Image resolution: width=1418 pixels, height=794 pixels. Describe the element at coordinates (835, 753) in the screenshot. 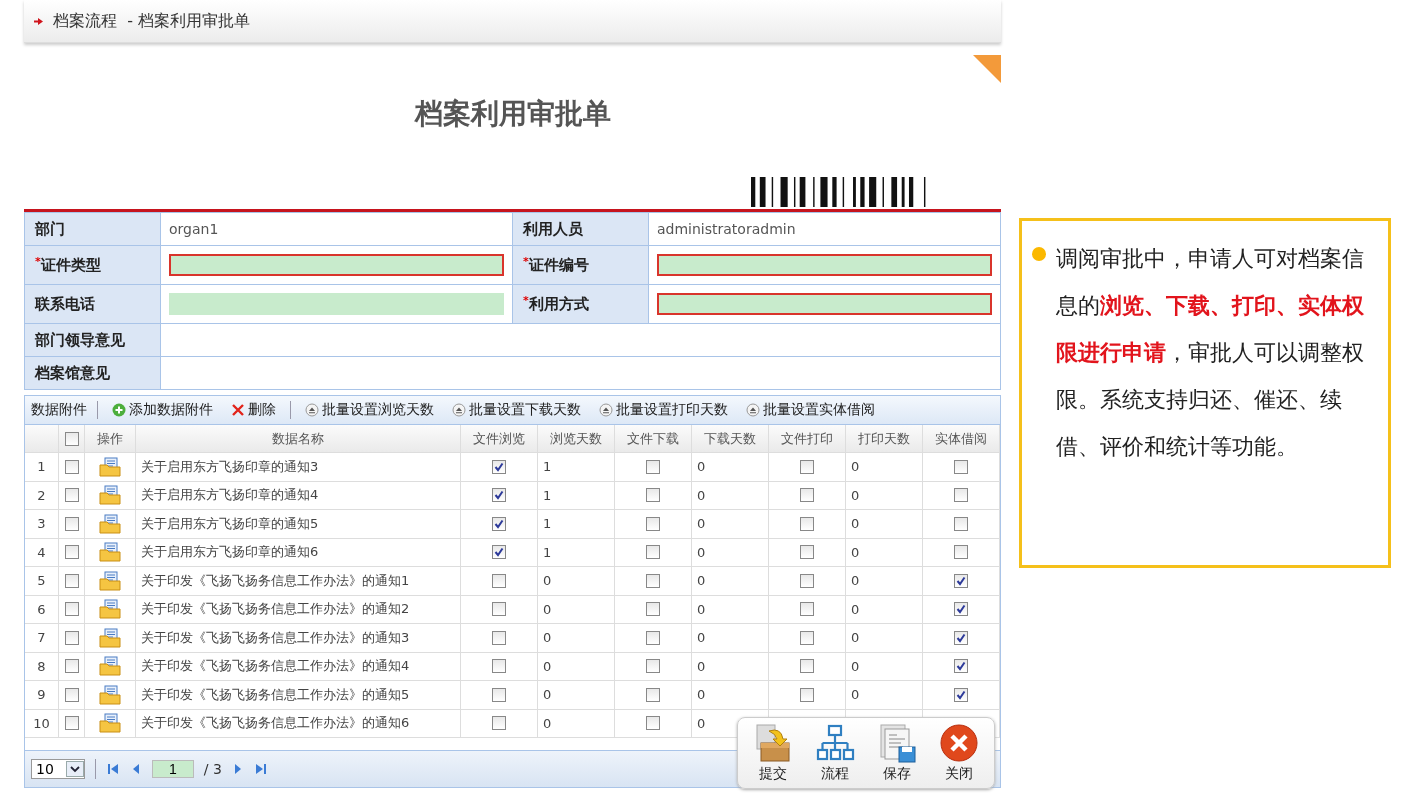

I see `flow-button: 流程` at that location.